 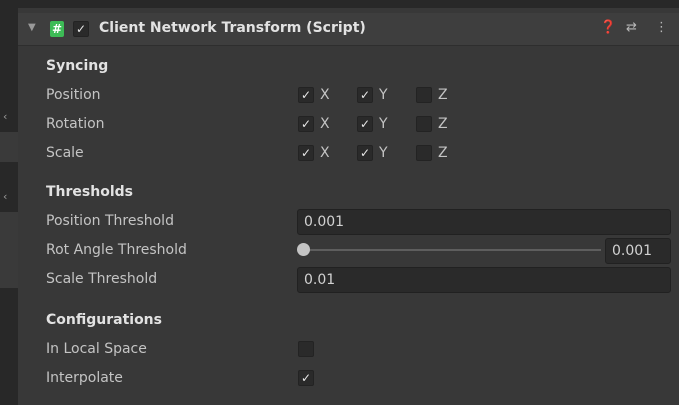 I want to click on component-enabled-checkbox: ✓, so click(x=81, y=29).